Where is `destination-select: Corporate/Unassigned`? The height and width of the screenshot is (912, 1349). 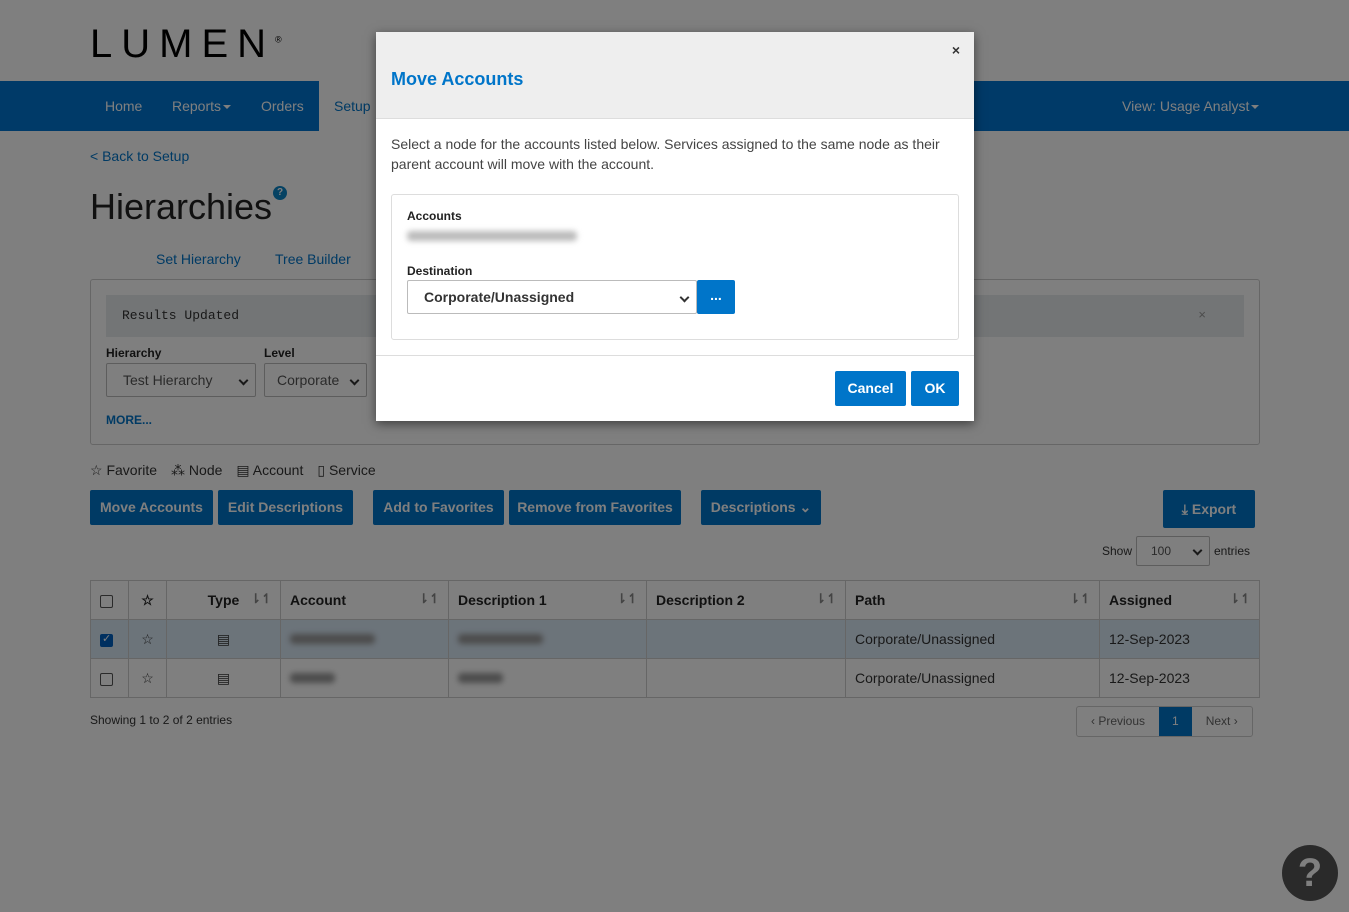 destination-select: Corporate/Unassigned is located at coordinates (552, 297).